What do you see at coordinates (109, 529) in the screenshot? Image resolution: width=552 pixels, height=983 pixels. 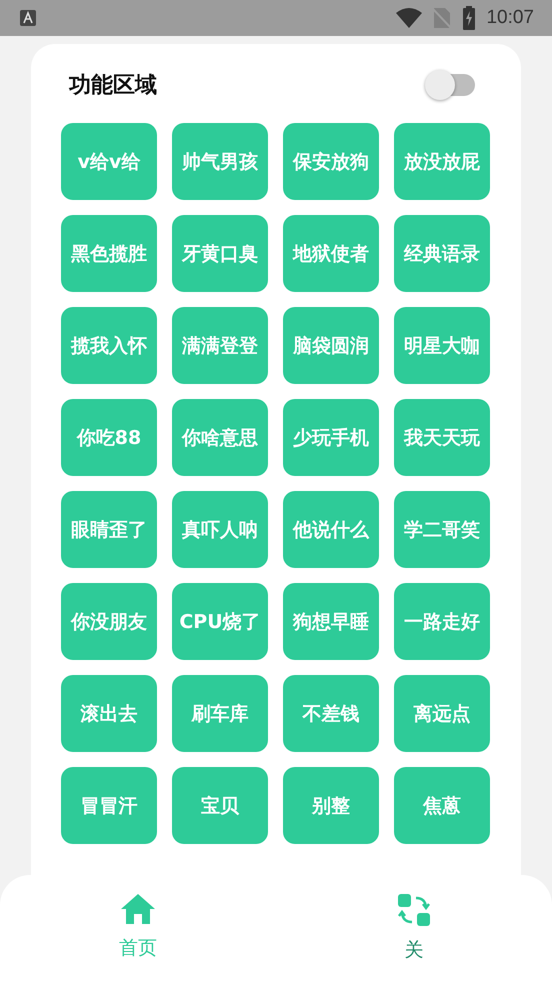 I see `sound-button: 眼睛歪了` at bounding box center [109, 529].